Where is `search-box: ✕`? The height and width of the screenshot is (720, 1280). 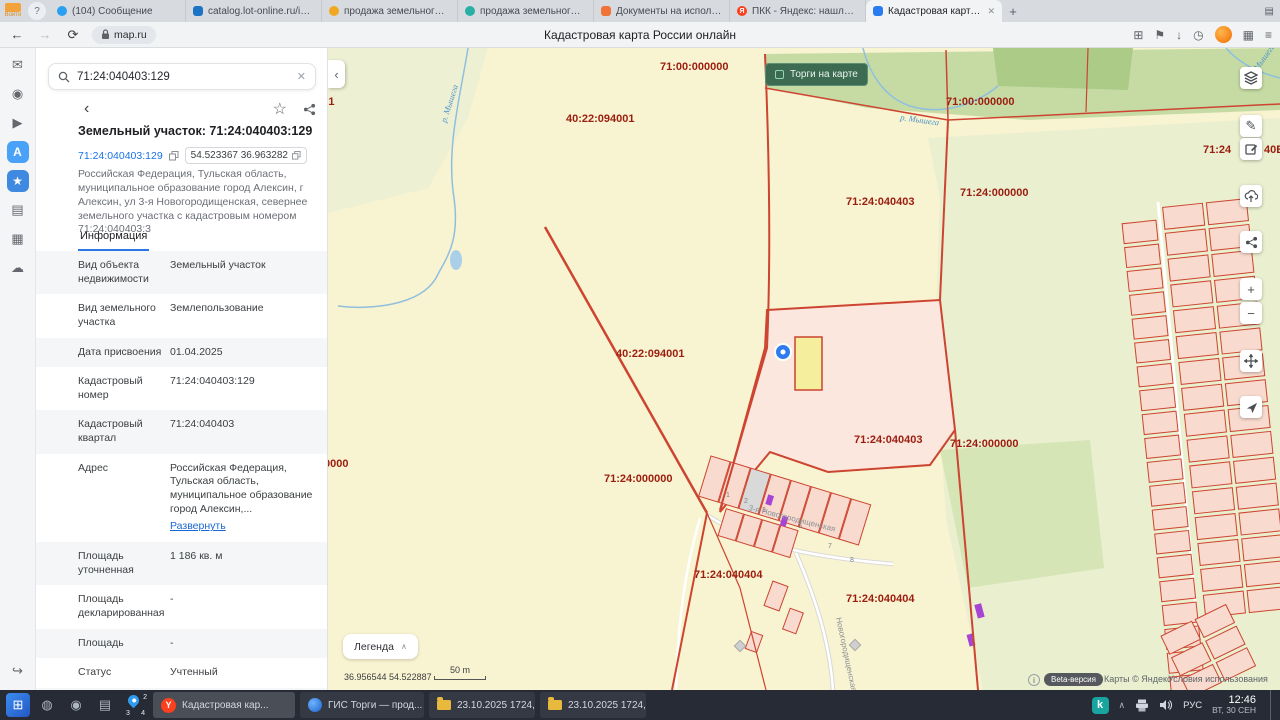
search-box: ✕ is located at coordinates (182, 76).